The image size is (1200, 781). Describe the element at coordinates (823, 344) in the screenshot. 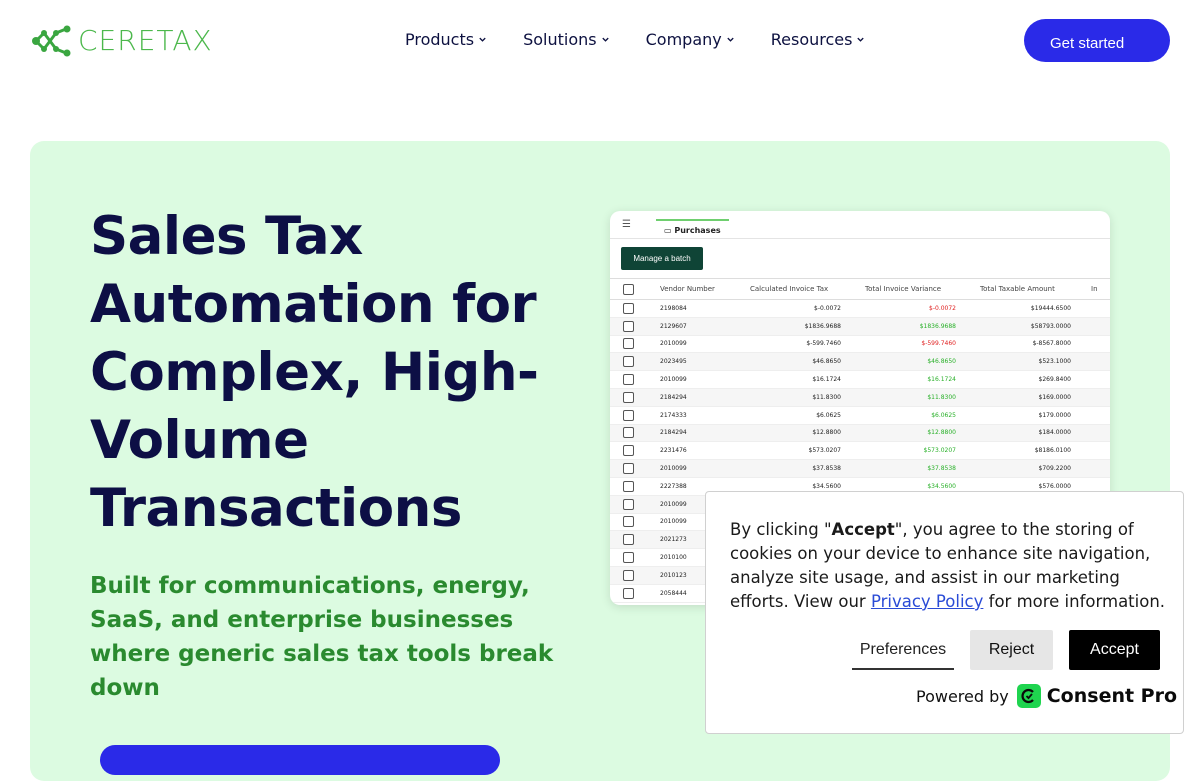

I see `calculated-invoice-tax: $-599.7460` at that location.